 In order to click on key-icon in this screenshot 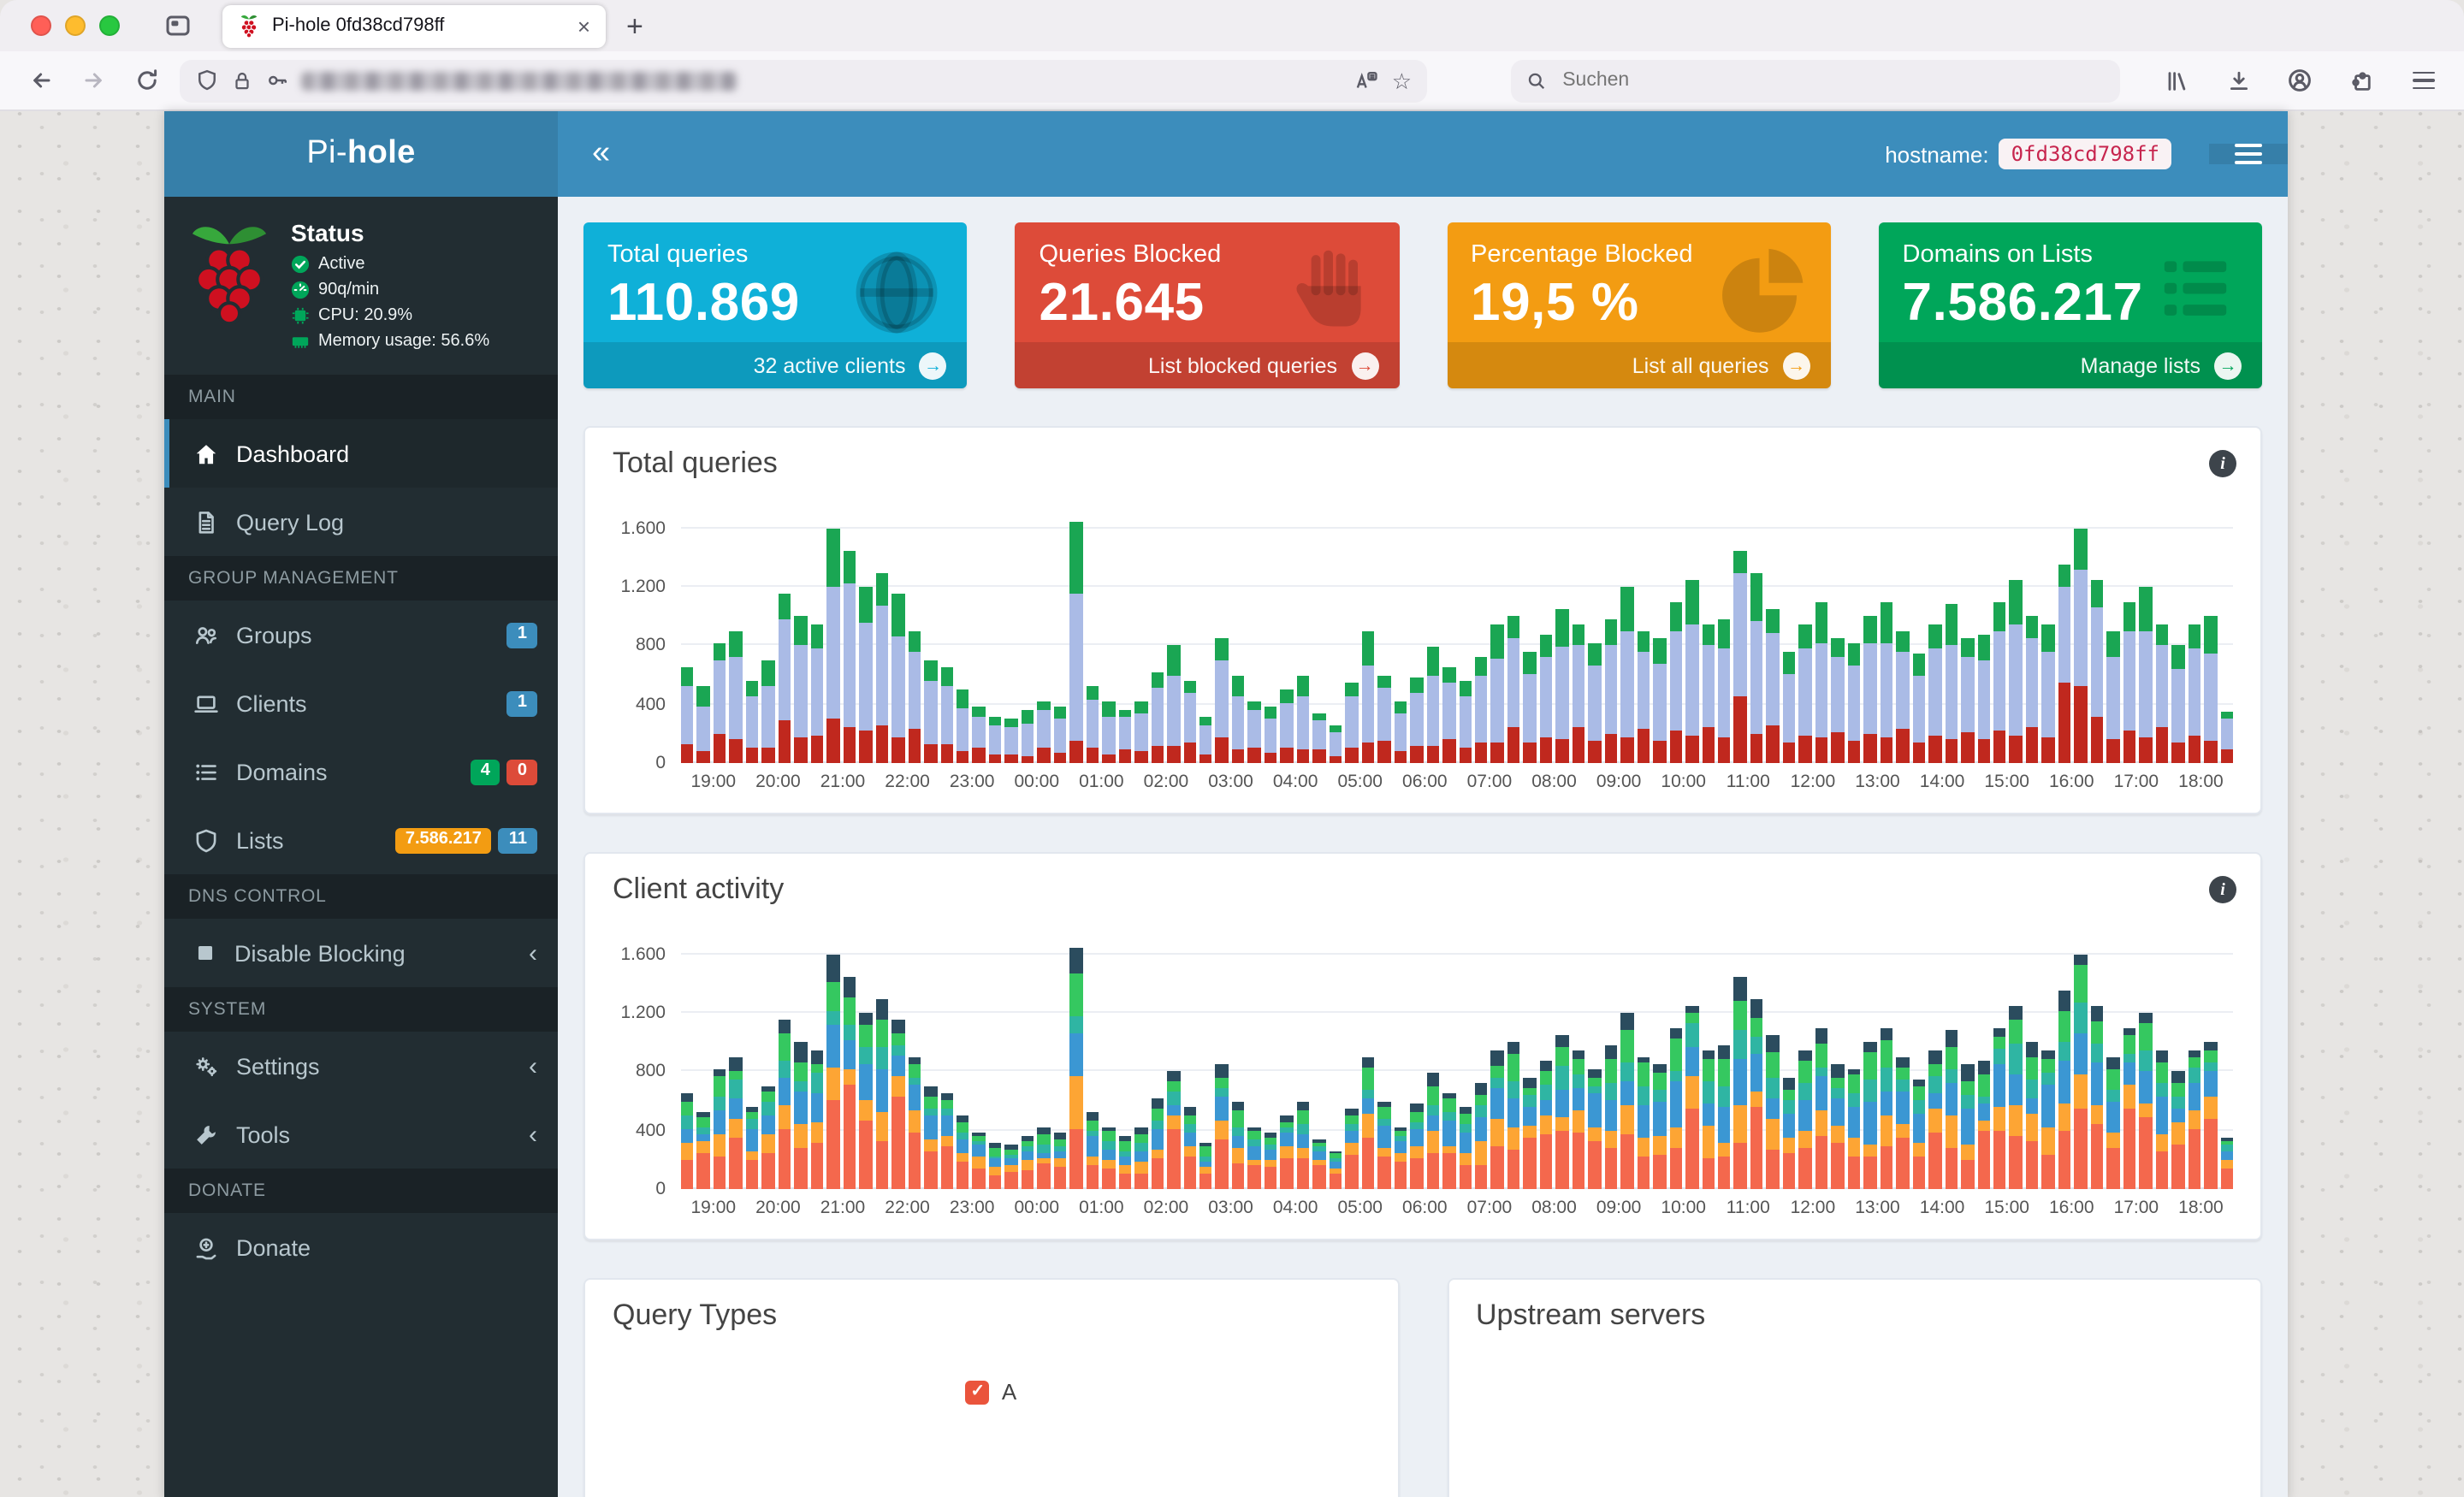, I will do `click(277, 80)`.